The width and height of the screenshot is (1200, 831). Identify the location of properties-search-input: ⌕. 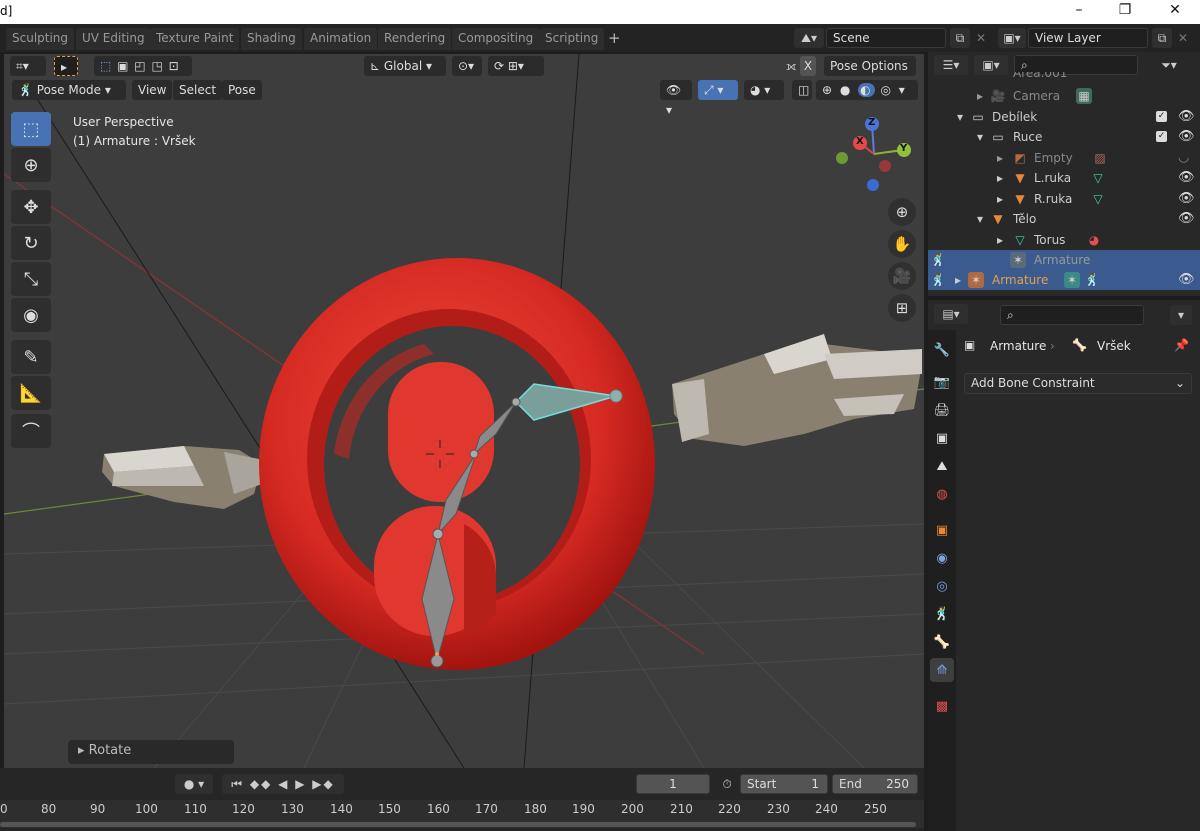
(1072, 315).